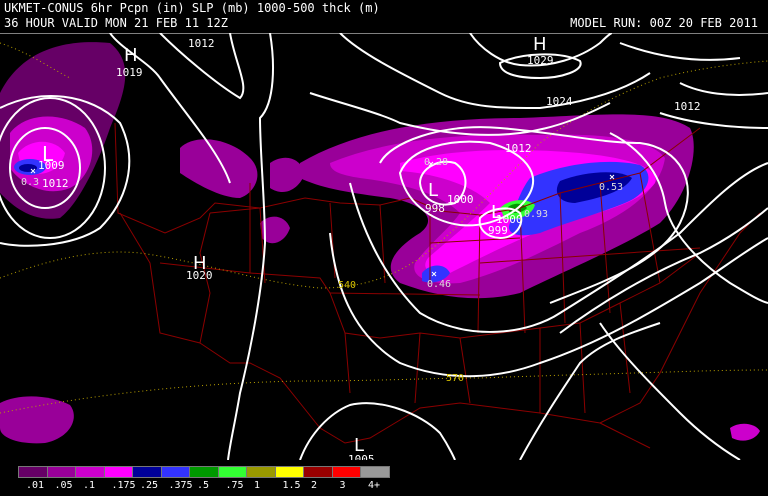 Image resolution: width=768 pixels, height=496 pixels. Describe the element at coordinates (314, 485) in the screenshot. I see `legend-label: 2` at that location.